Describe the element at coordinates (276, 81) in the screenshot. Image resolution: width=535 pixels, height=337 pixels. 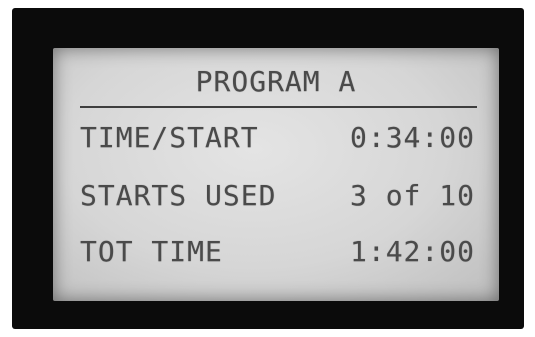
I see `program-title: PROGRAM A` at that location.